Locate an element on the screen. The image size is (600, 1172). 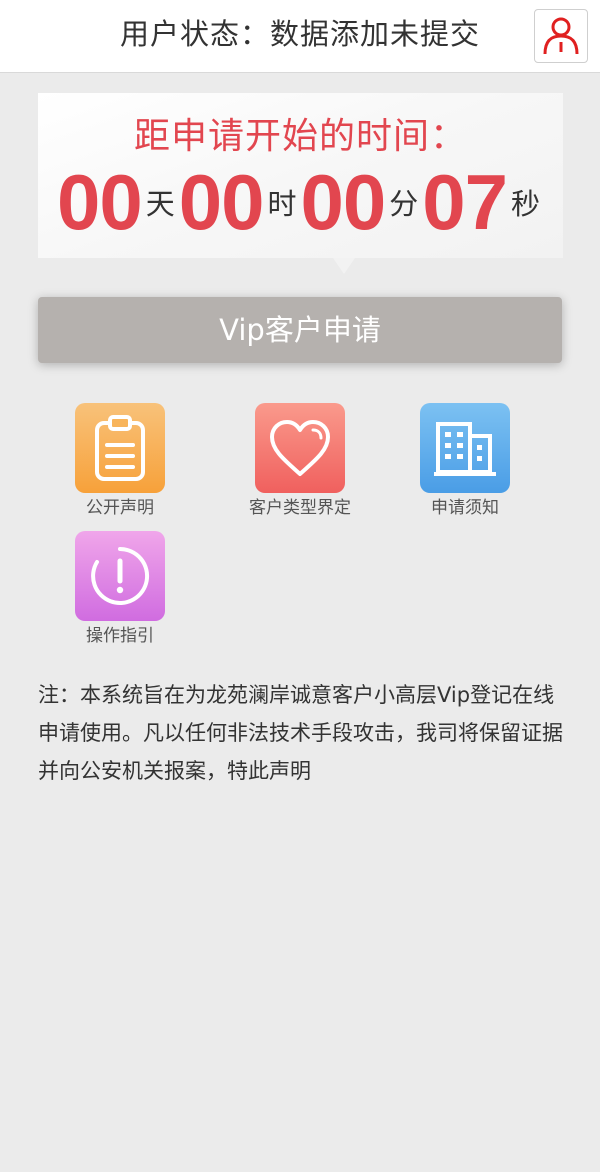
person-icon is located at coordinates (561, 36).